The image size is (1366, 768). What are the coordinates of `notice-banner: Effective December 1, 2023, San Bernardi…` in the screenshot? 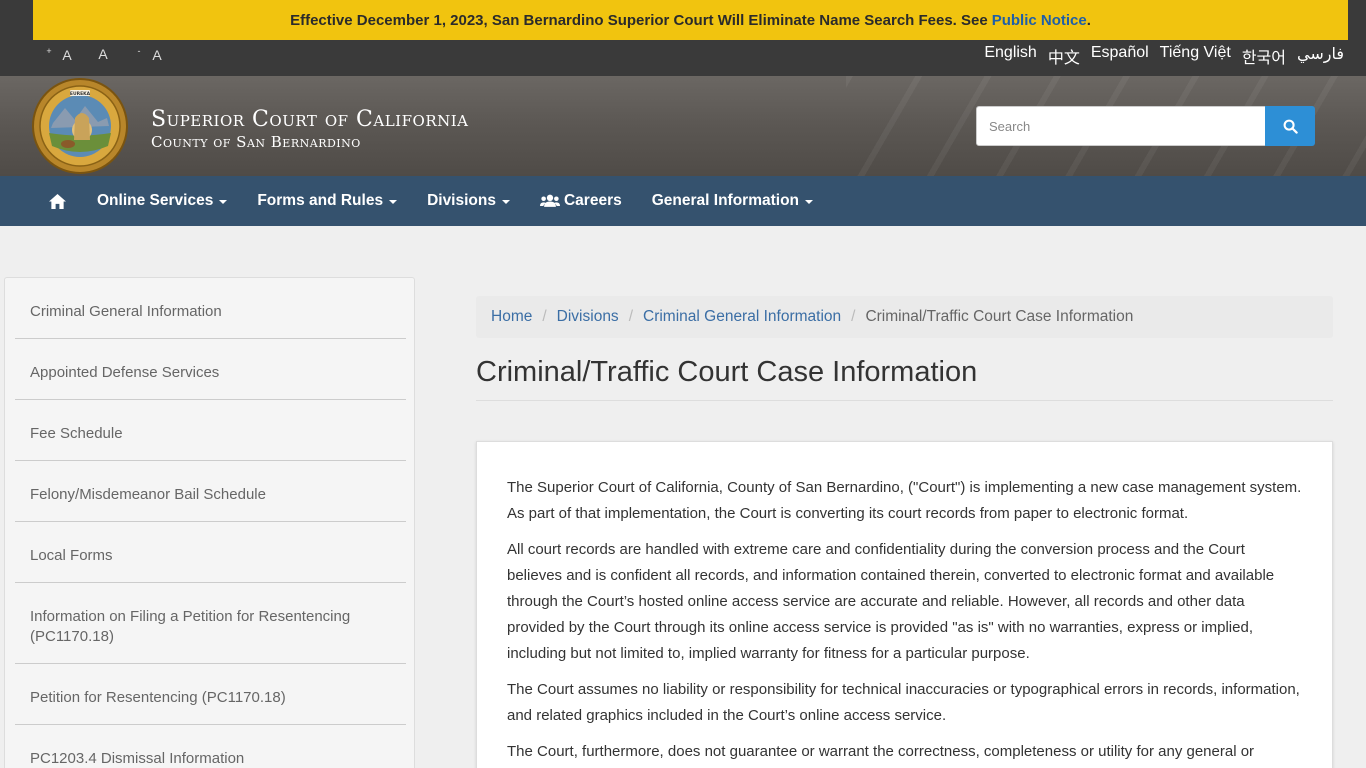 It's located at (690, 20).